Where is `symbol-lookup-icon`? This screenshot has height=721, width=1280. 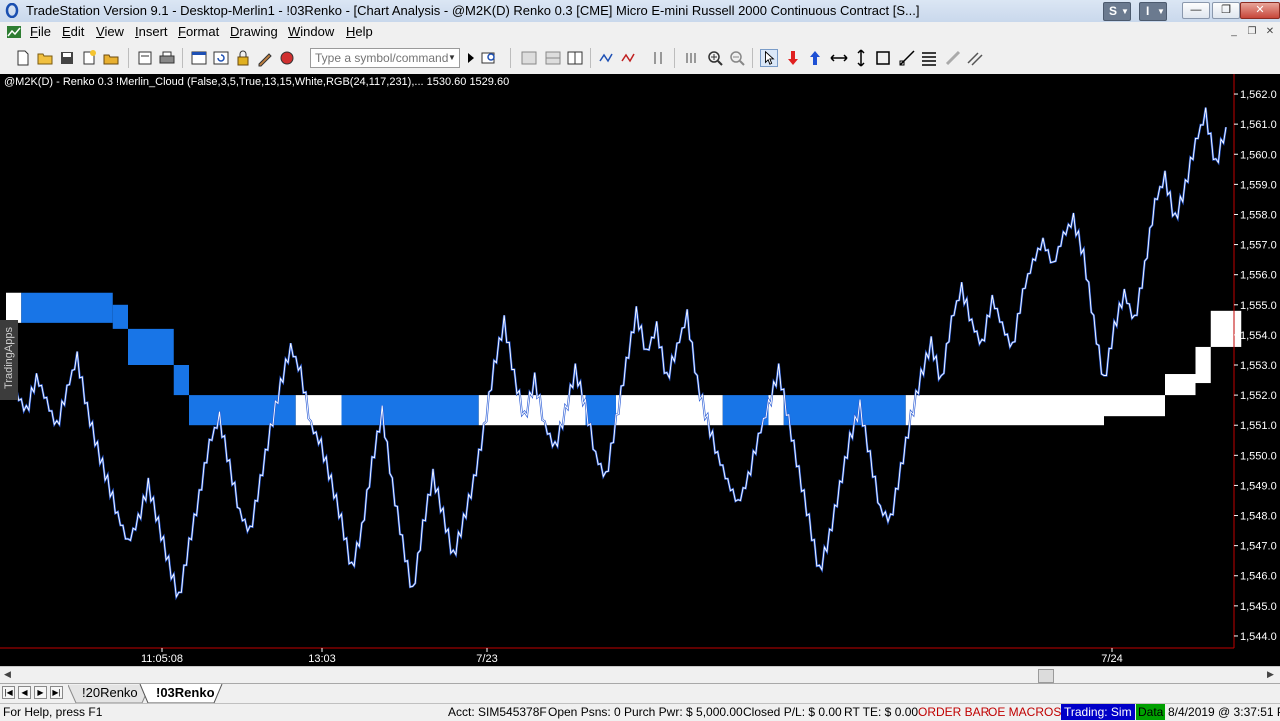
symbol-lookup-icon is located at coordinates (489, 58).